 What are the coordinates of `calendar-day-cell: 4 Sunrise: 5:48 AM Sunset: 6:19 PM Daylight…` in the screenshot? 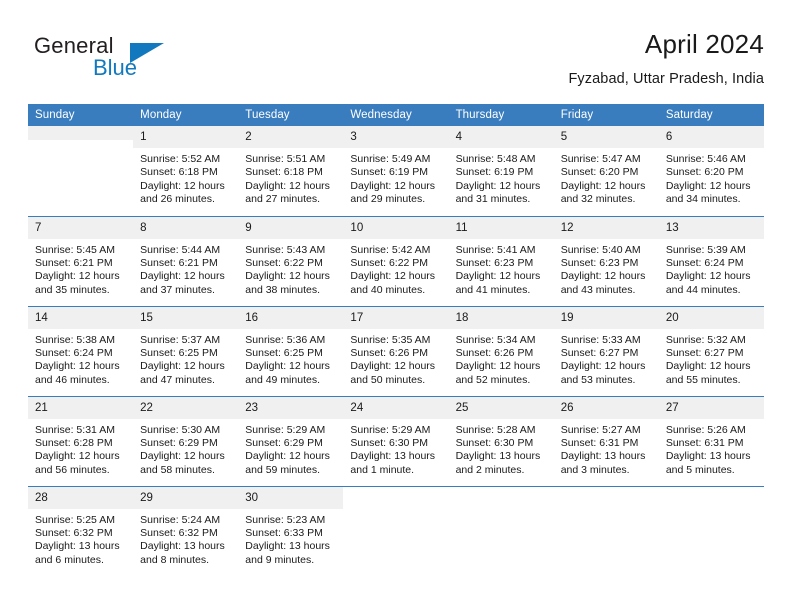 It's located at (501, 171).